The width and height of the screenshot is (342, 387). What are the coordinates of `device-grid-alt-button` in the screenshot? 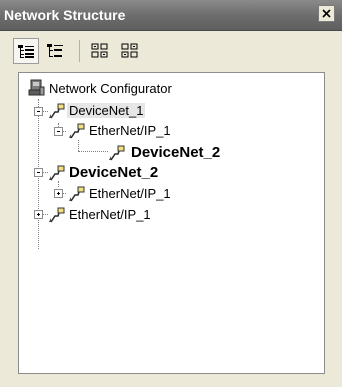 It's located at (130, 51).